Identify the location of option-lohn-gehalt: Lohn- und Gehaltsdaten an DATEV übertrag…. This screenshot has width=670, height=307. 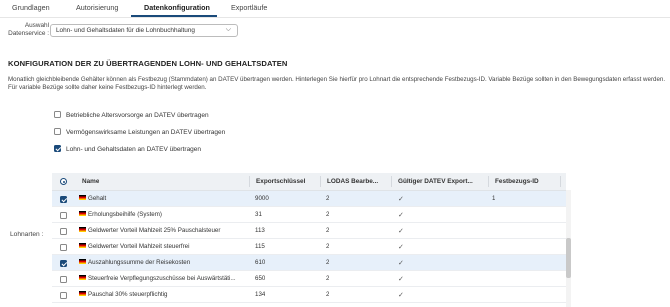
(128, 149).